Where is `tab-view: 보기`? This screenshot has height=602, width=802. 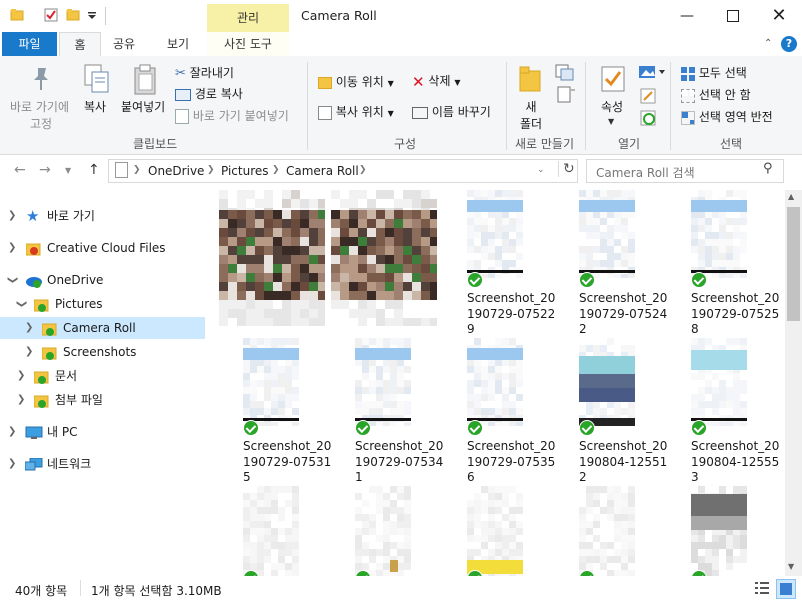
tab-view: 보기 is located at coordinates (178, 44).